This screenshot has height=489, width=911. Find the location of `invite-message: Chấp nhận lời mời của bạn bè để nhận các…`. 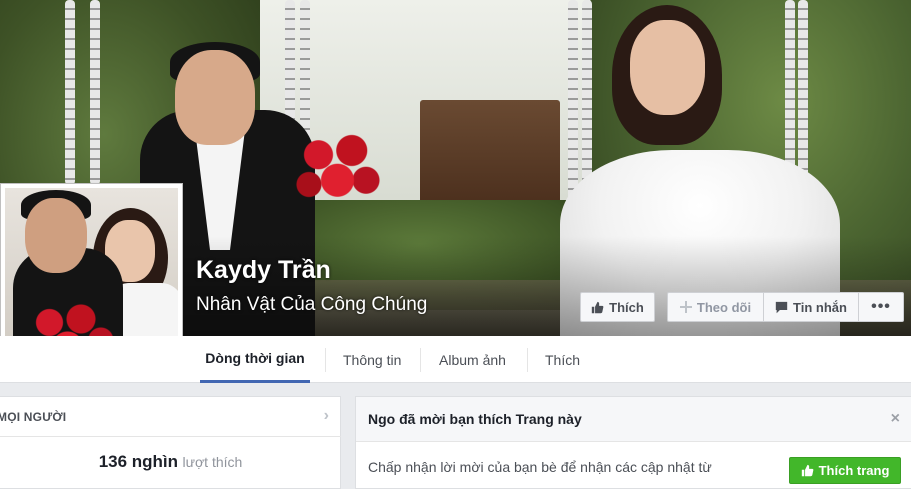

invite-message: Chấp nhận lời mời của bạn bè để nhận các… is located at coordinates (540, 467).